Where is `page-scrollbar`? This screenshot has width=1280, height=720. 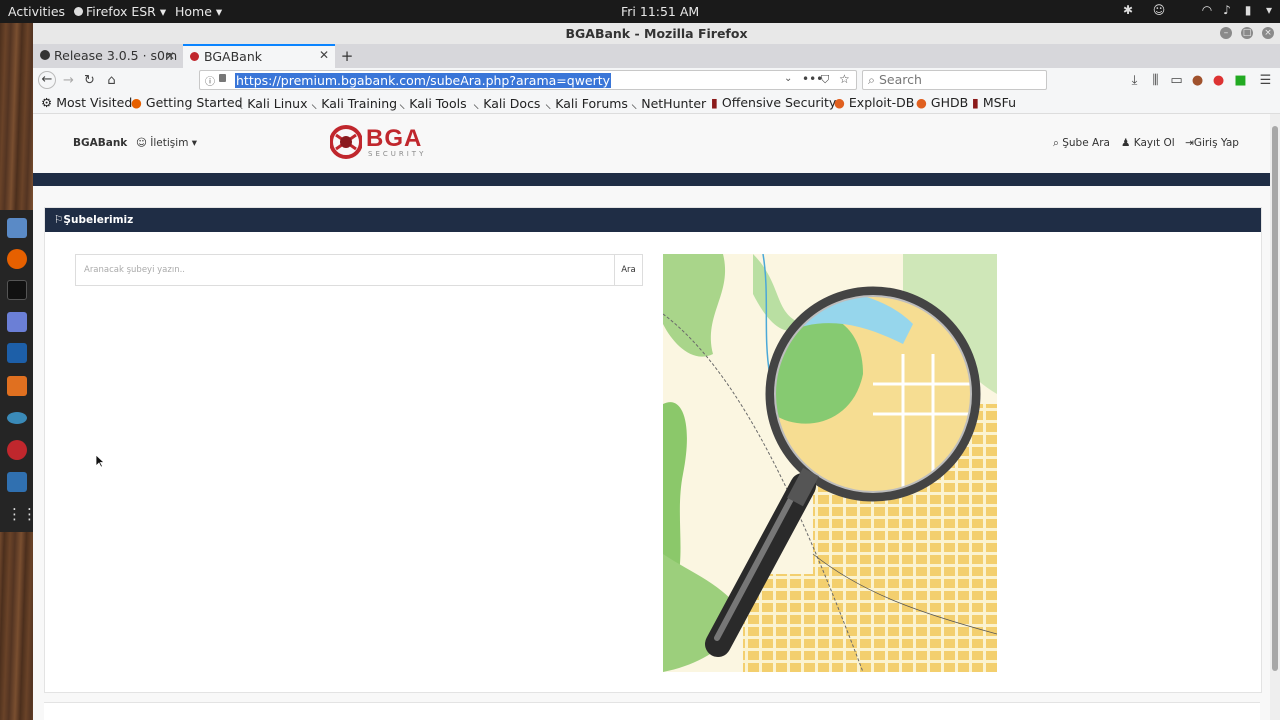 page-scrollbar is located at coordinates (1275, 417).